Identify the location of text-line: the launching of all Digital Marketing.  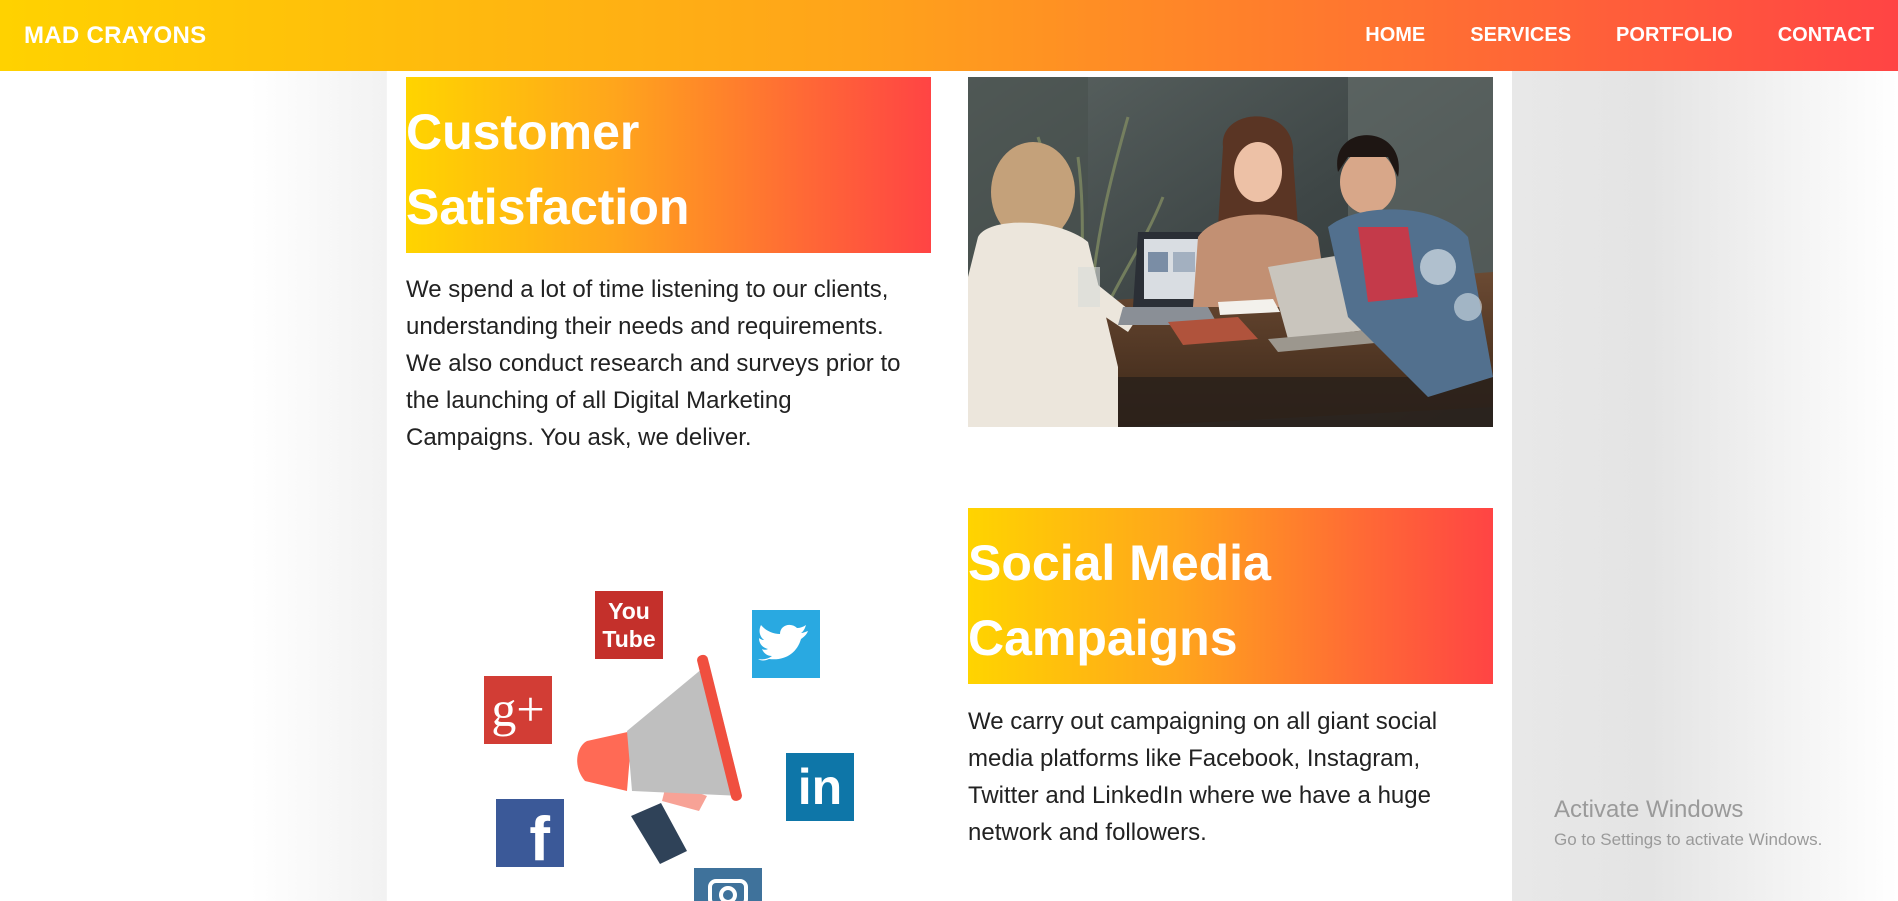
(599, 400).